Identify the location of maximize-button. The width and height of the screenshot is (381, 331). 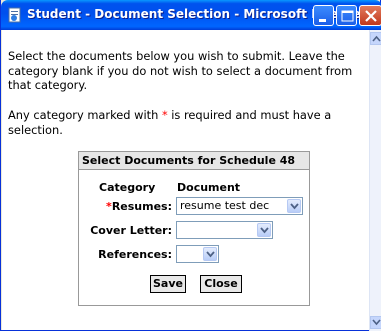
(346, 15).